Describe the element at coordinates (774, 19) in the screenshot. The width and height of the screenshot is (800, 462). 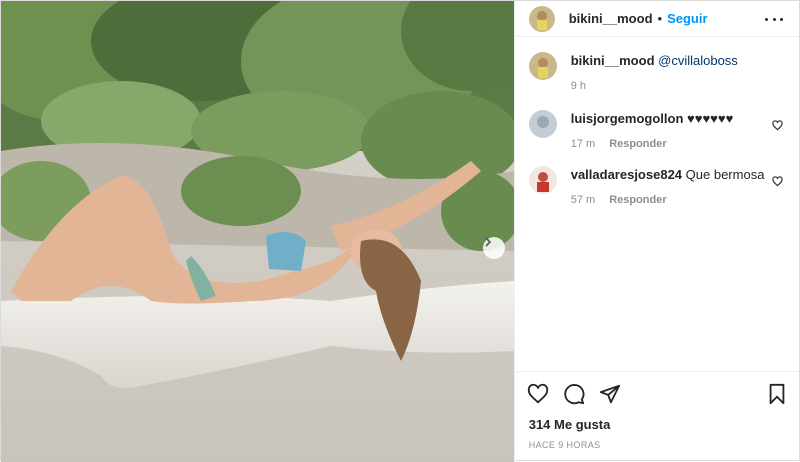
I see `more-options-icon` at that location.